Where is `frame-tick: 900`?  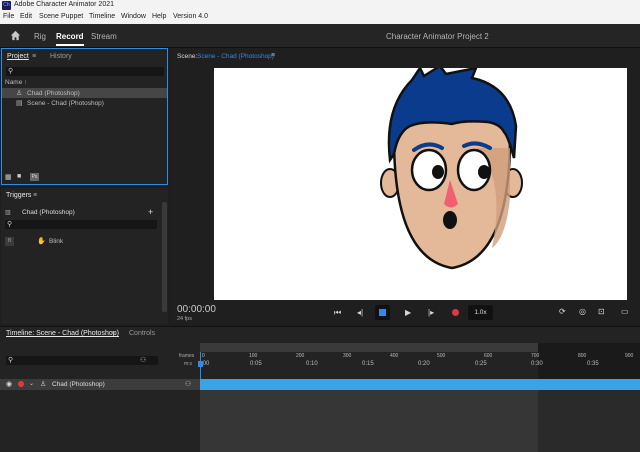
frame-tick: 900 is located at coordinates (629, 356).